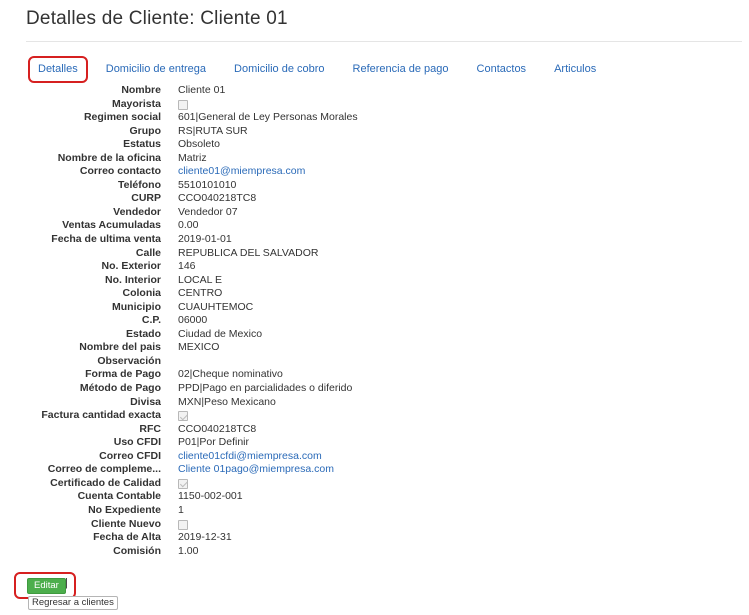 This screenshot has width=749, height=615. I want to click on field-label: Regimen social, so click(122, 117).